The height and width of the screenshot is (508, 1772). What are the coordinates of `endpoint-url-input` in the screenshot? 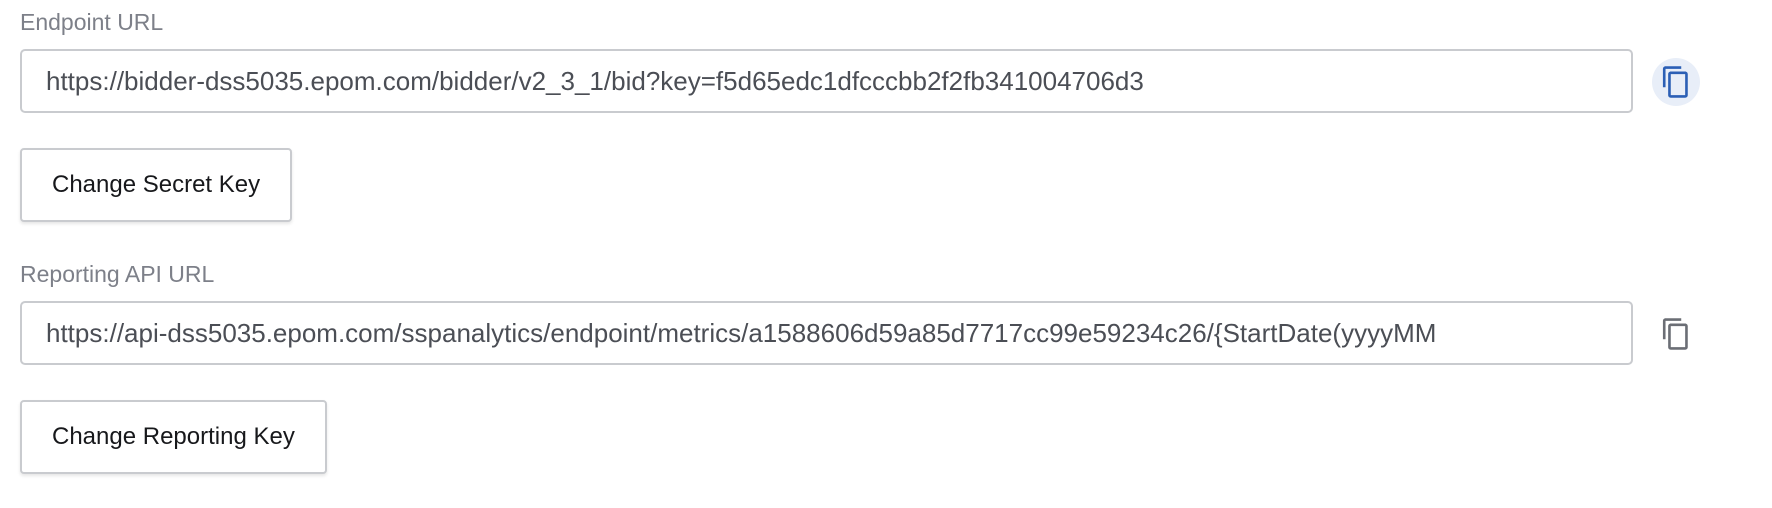 It's located at (826, 81).